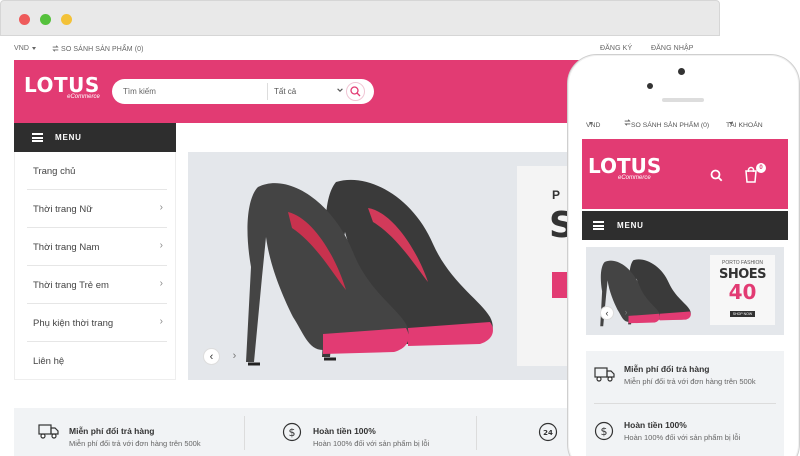  What do you see at coordinates (672, 48) in the screenshot?
I see `login-link: ĐĂNG NHẬP` at bounding box center [672, 48].